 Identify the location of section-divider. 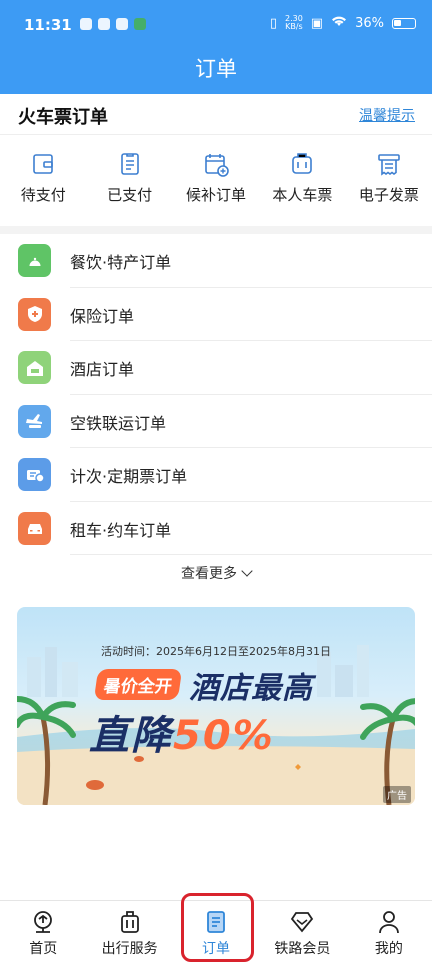
(216, 230).